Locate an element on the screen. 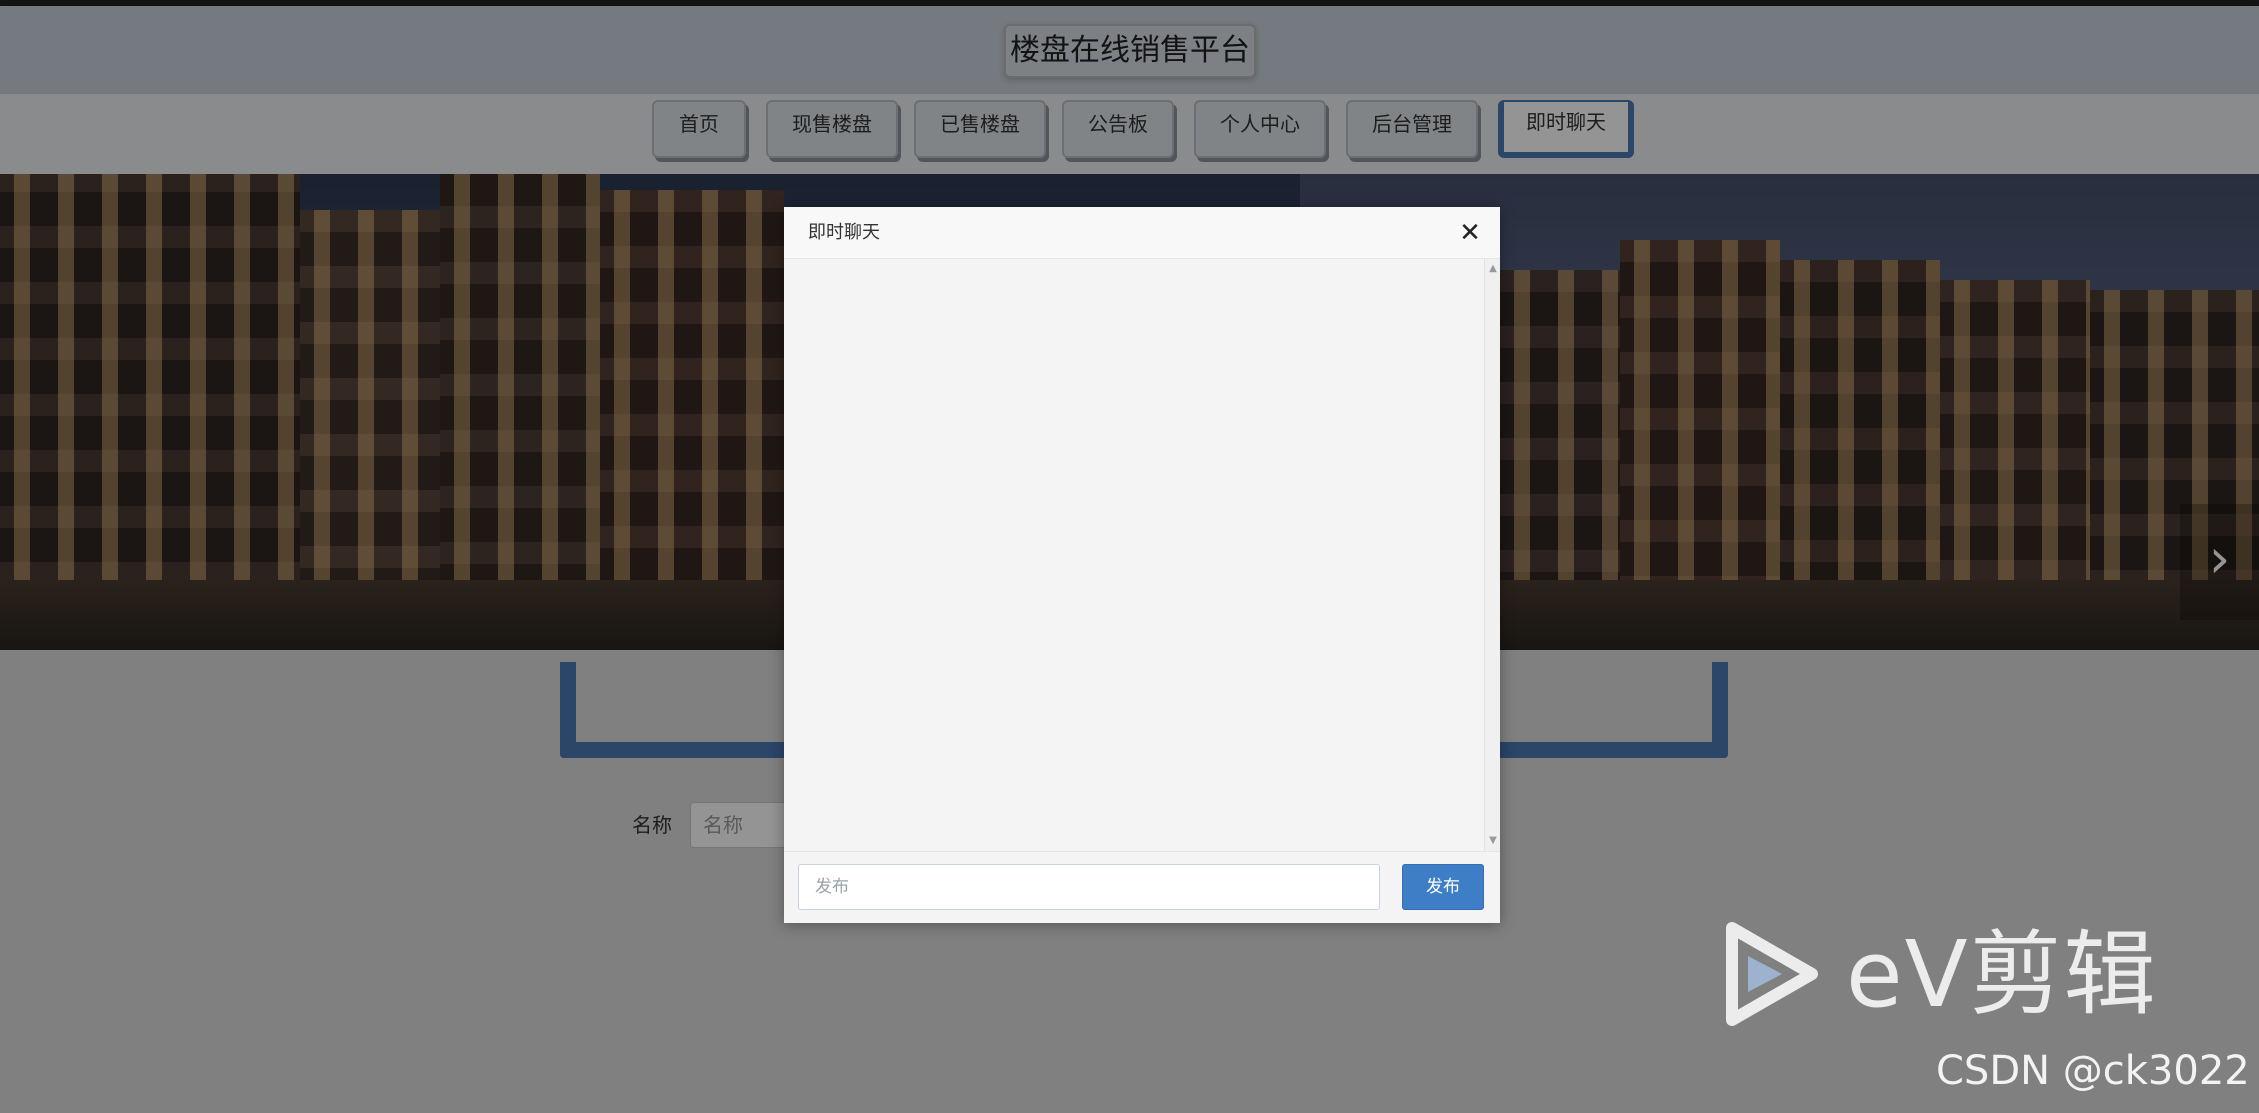 The image size is (2259, 1113). chat-message-input is located at coordinates (1089, 887).